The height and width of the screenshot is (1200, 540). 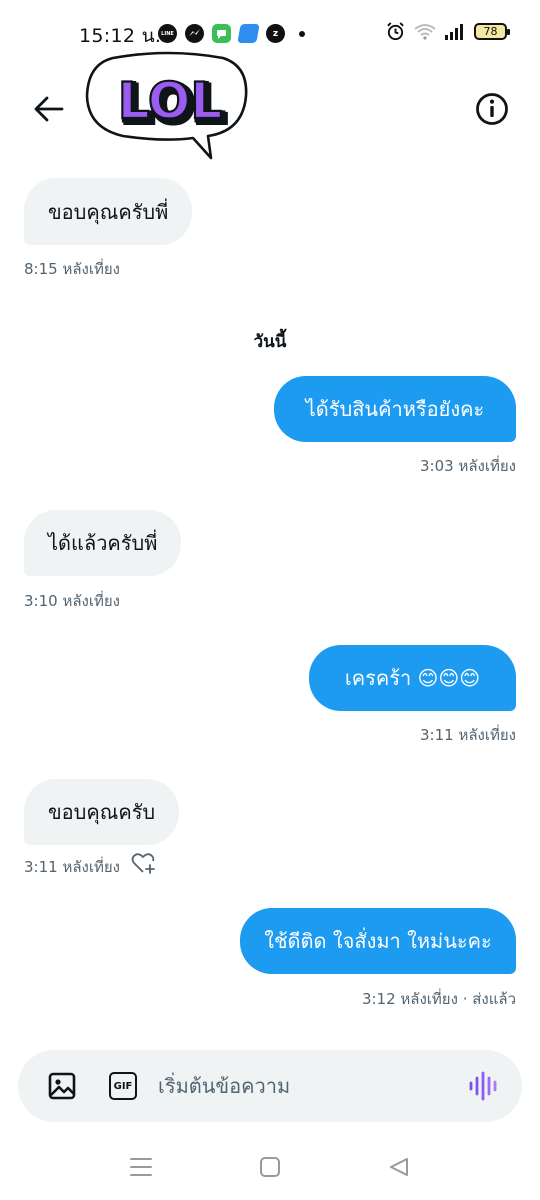 I want to click on battery-icon: 78, so click(x=492, y=31).